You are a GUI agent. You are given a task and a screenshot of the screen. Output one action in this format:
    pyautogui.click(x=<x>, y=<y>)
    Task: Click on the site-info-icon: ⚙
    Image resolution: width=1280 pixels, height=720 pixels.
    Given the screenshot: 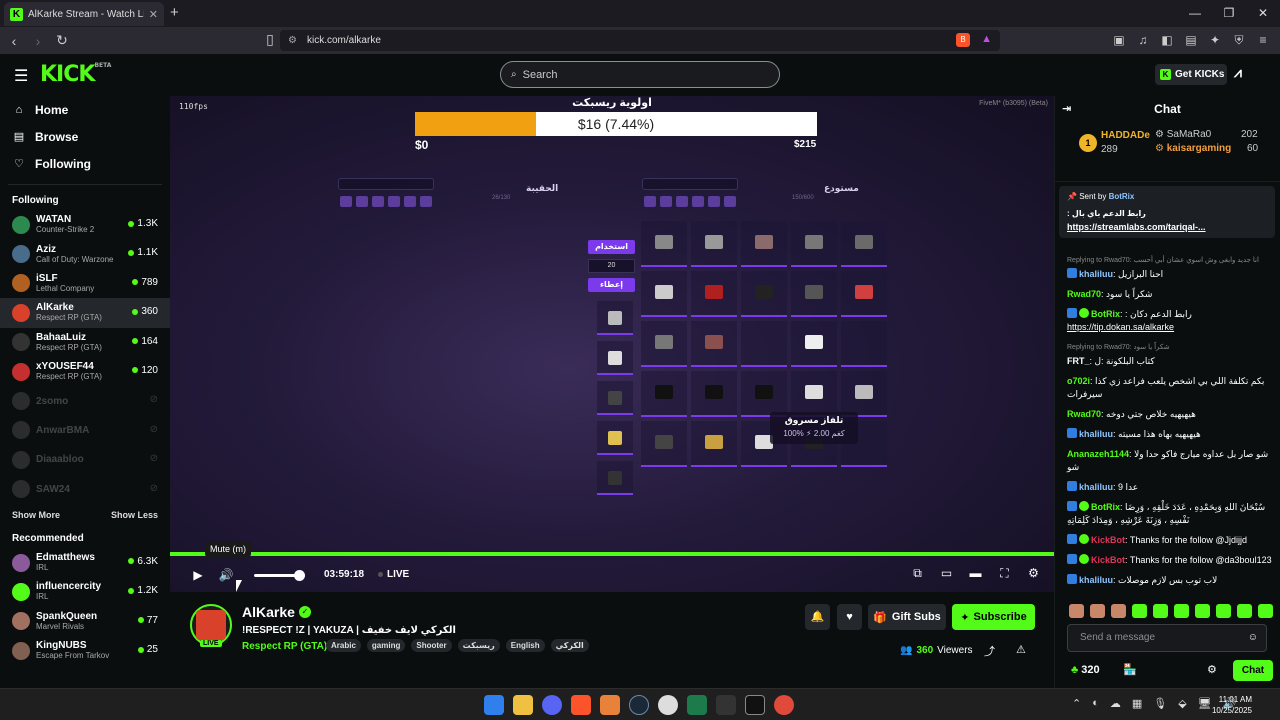 What is the action you would take?
    pyautogui.click(x=292, y=40)
    